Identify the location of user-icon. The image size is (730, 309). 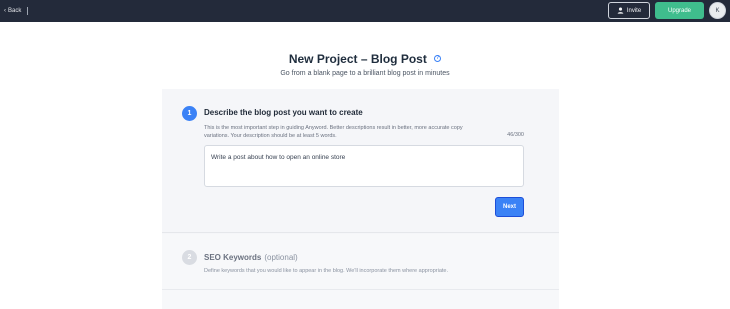
(620, 10).